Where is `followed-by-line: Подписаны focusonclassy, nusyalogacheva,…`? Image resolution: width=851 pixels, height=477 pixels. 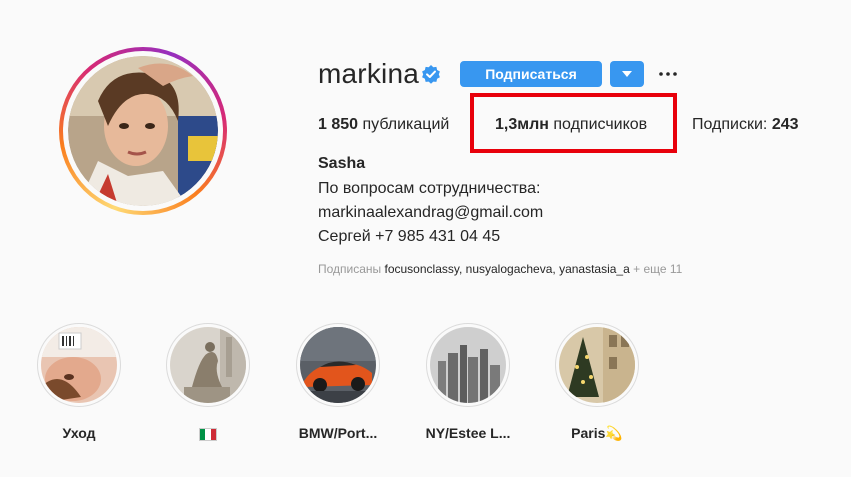
followed-by-line: Подписаны focusonclassy, nusyalogacheva,… is located at coordinates (500, 269).